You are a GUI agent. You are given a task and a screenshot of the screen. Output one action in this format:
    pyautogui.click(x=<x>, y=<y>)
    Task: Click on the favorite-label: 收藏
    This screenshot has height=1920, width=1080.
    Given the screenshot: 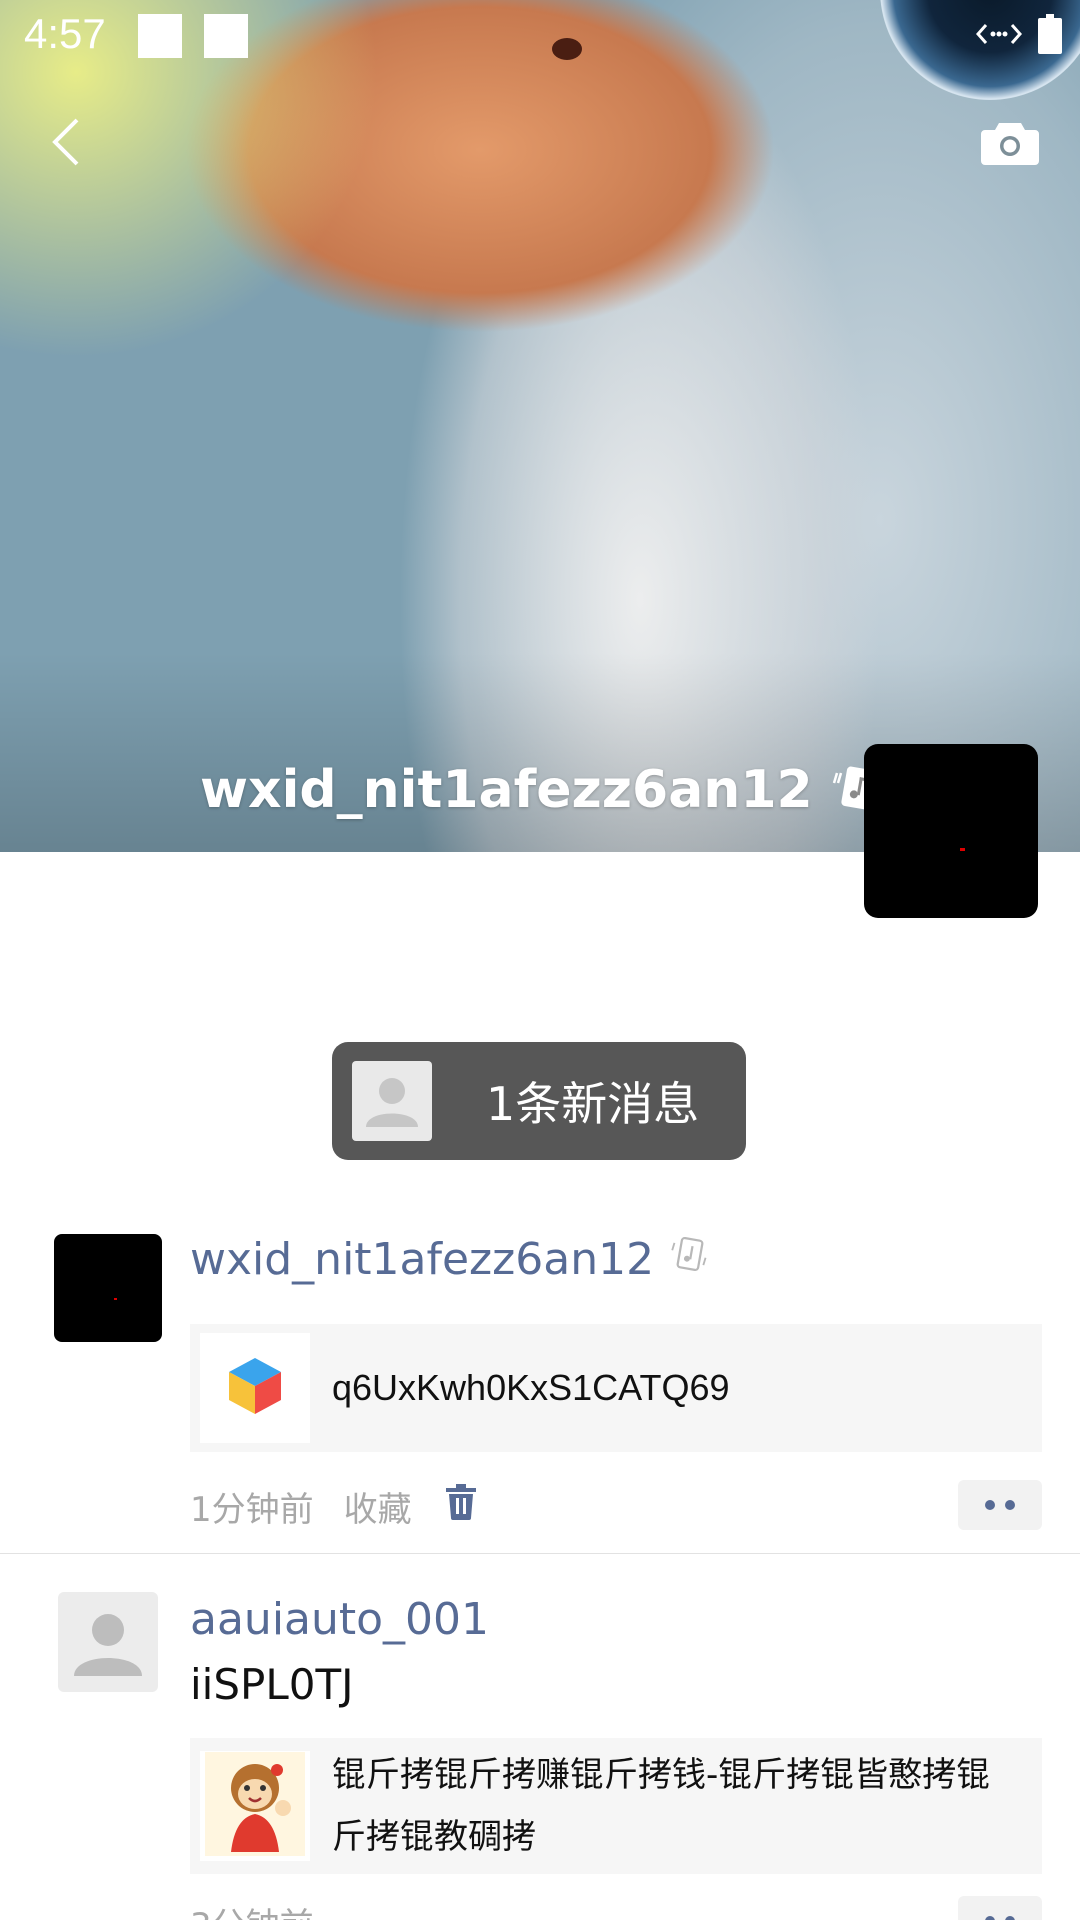 What is the action you would take?
    pyautogui.click(x=377, y=1510)
    